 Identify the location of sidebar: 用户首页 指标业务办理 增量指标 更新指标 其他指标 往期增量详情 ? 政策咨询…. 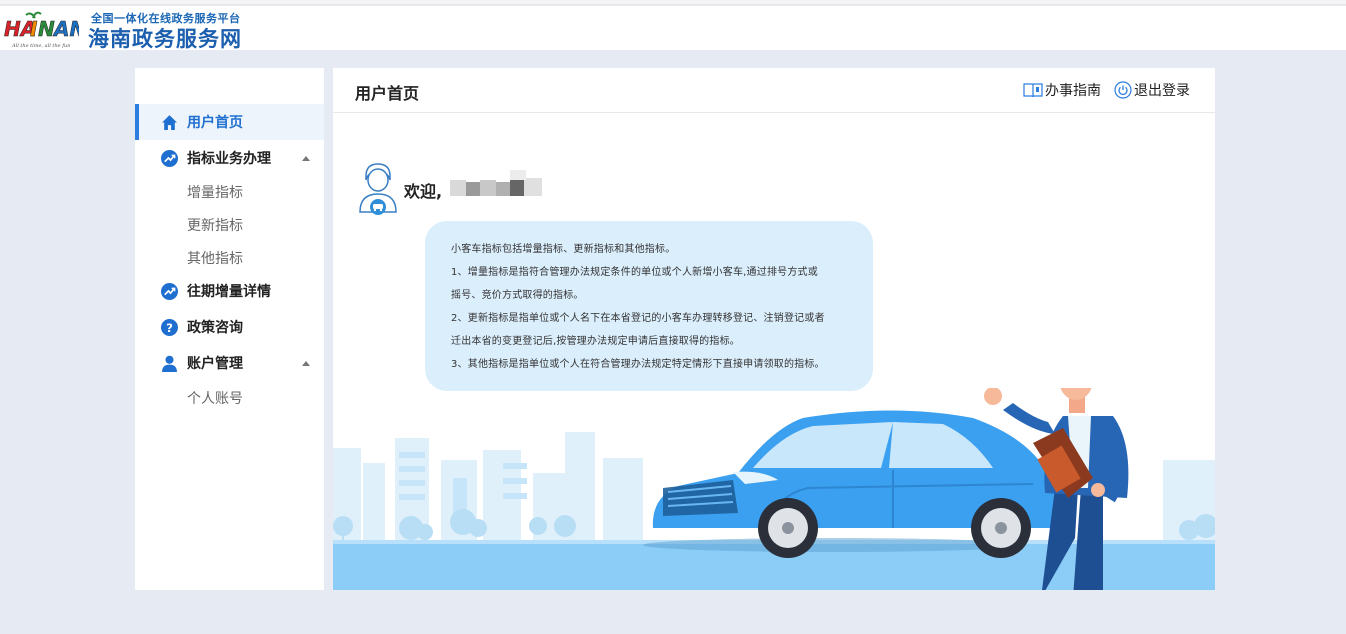
(229, 329).